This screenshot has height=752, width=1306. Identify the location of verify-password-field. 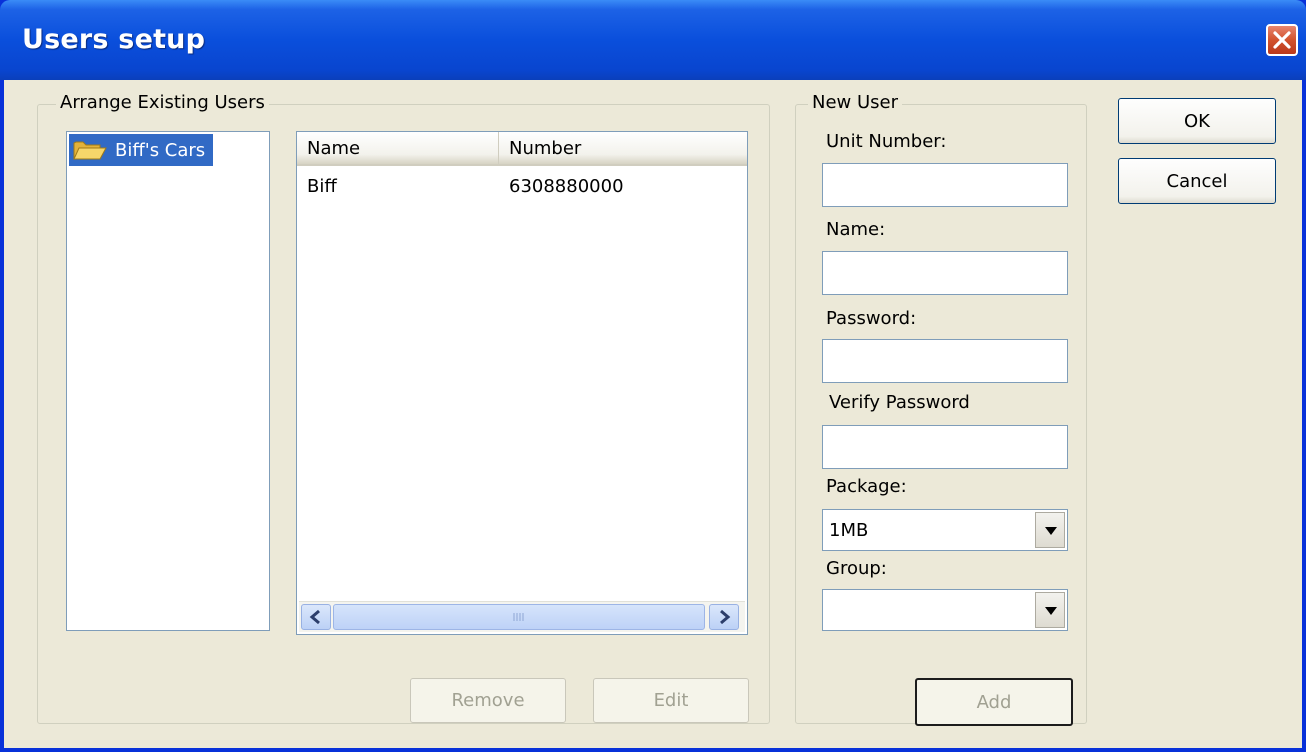
(945, 447).